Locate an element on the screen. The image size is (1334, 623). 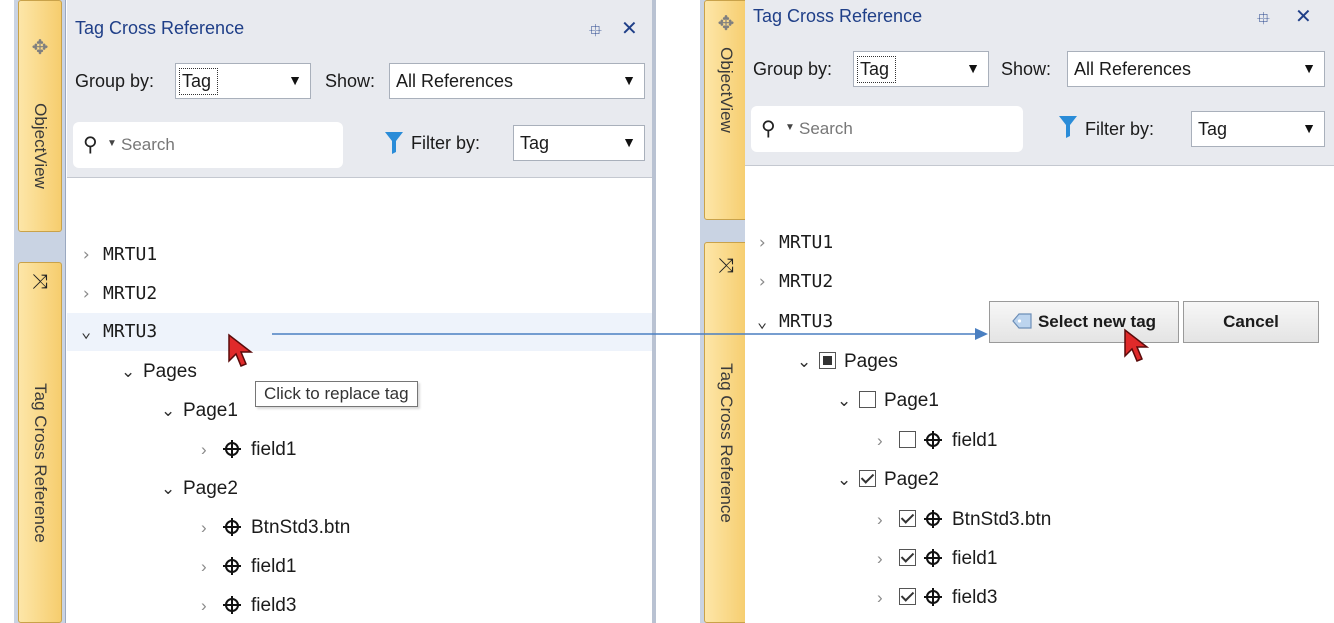
group-by-label: Group by: is located at coordinates (115, 81).